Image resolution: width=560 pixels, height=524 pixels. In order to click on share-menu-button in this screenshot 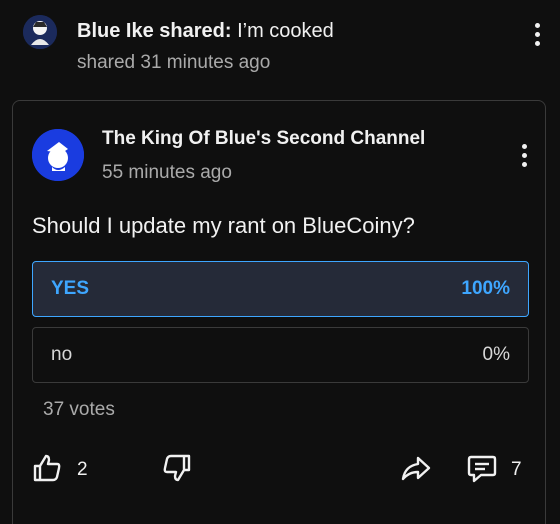, I will do `click(537, 34)`.